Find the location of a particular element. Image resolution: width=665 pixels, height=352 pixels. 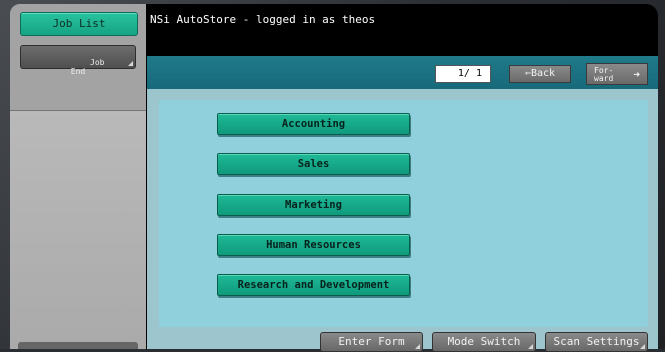

form-button-human-resources: Human Resources is located at coordinates (313, 245).